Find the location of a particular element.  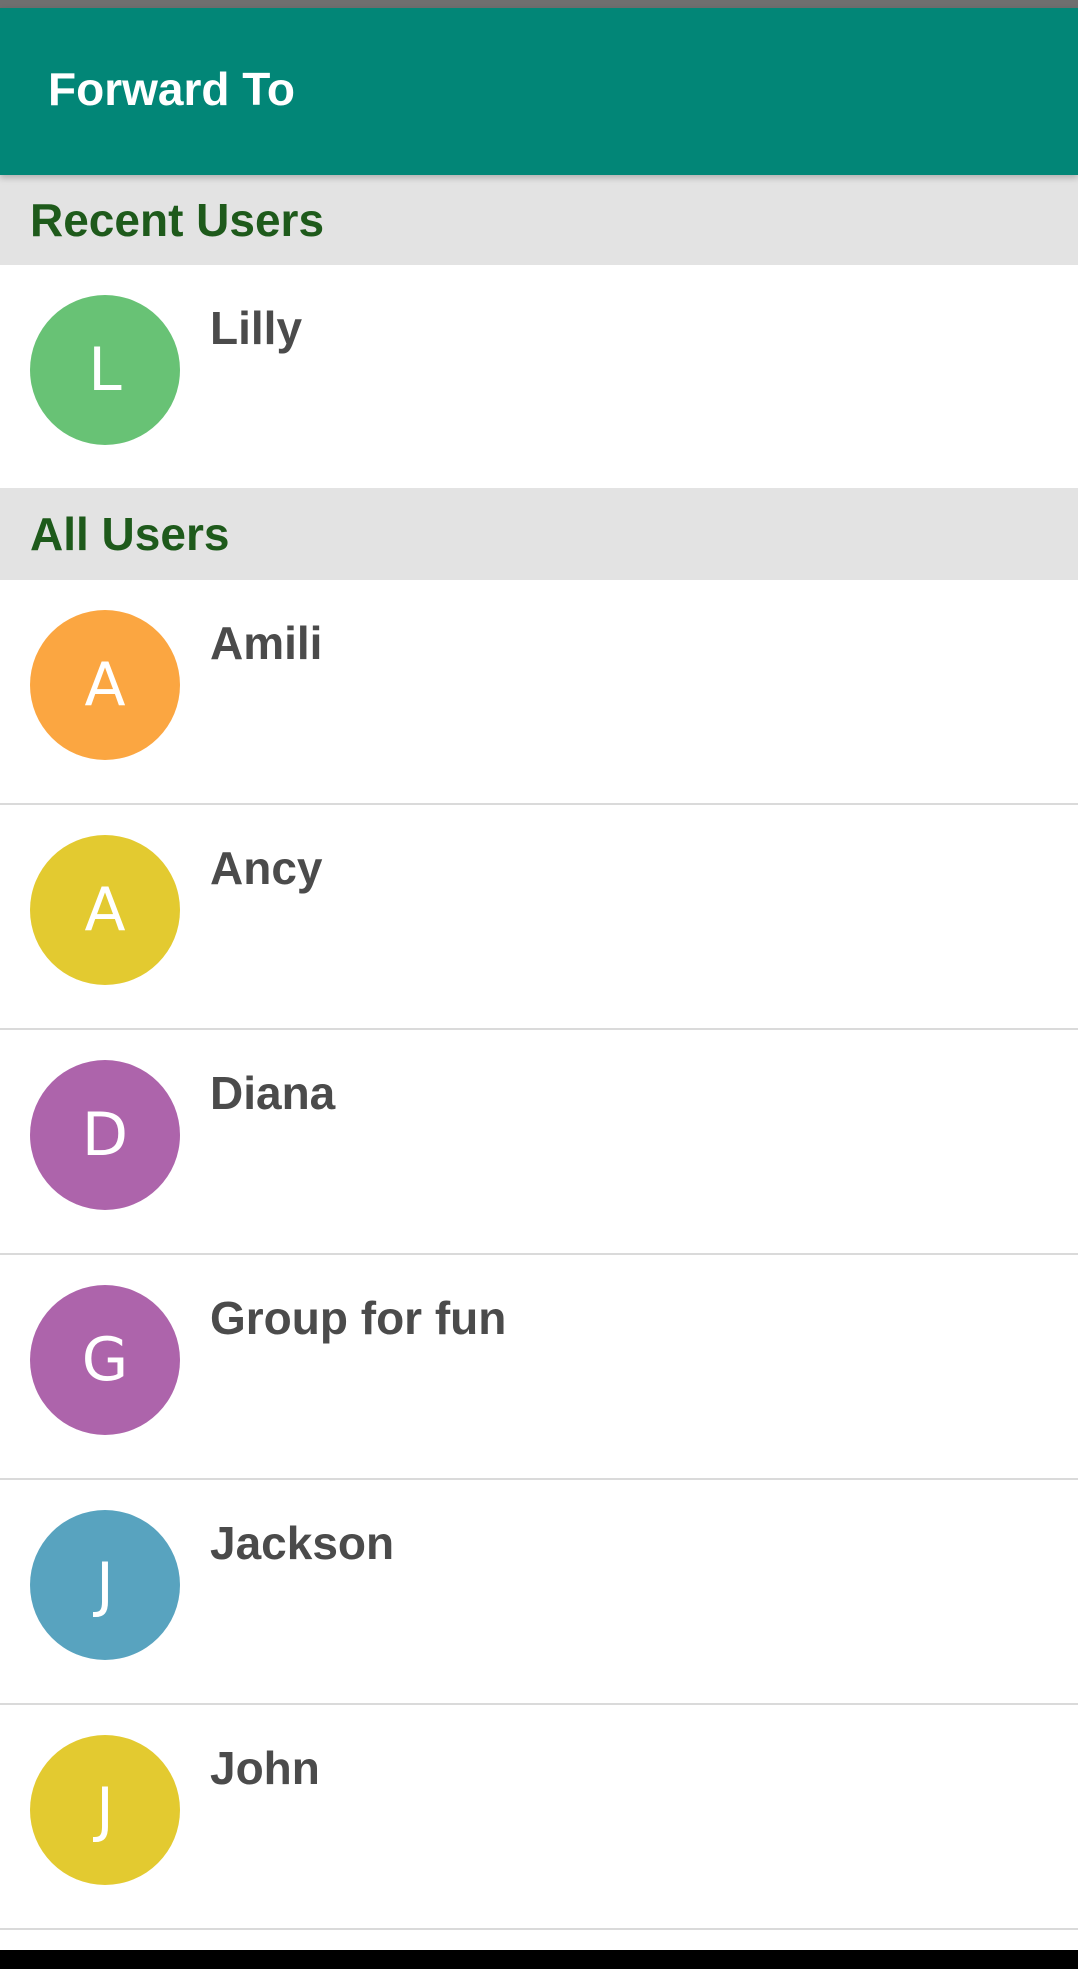

user-row-jackson: J Jackson is located at coordinates (539, 1592).